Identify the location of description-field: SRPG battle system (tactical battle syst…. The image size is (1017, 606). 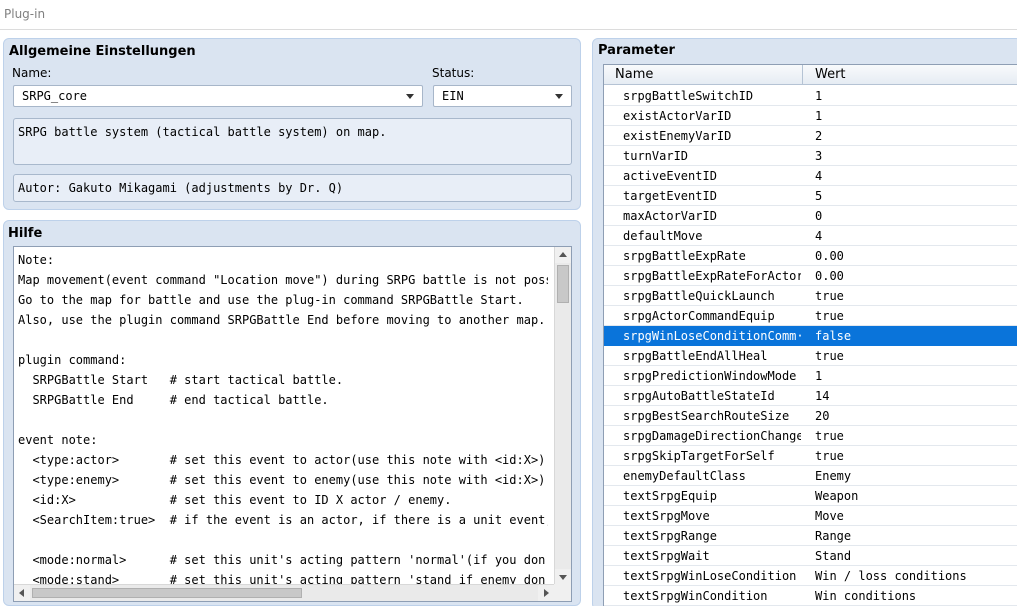
(292, 141).